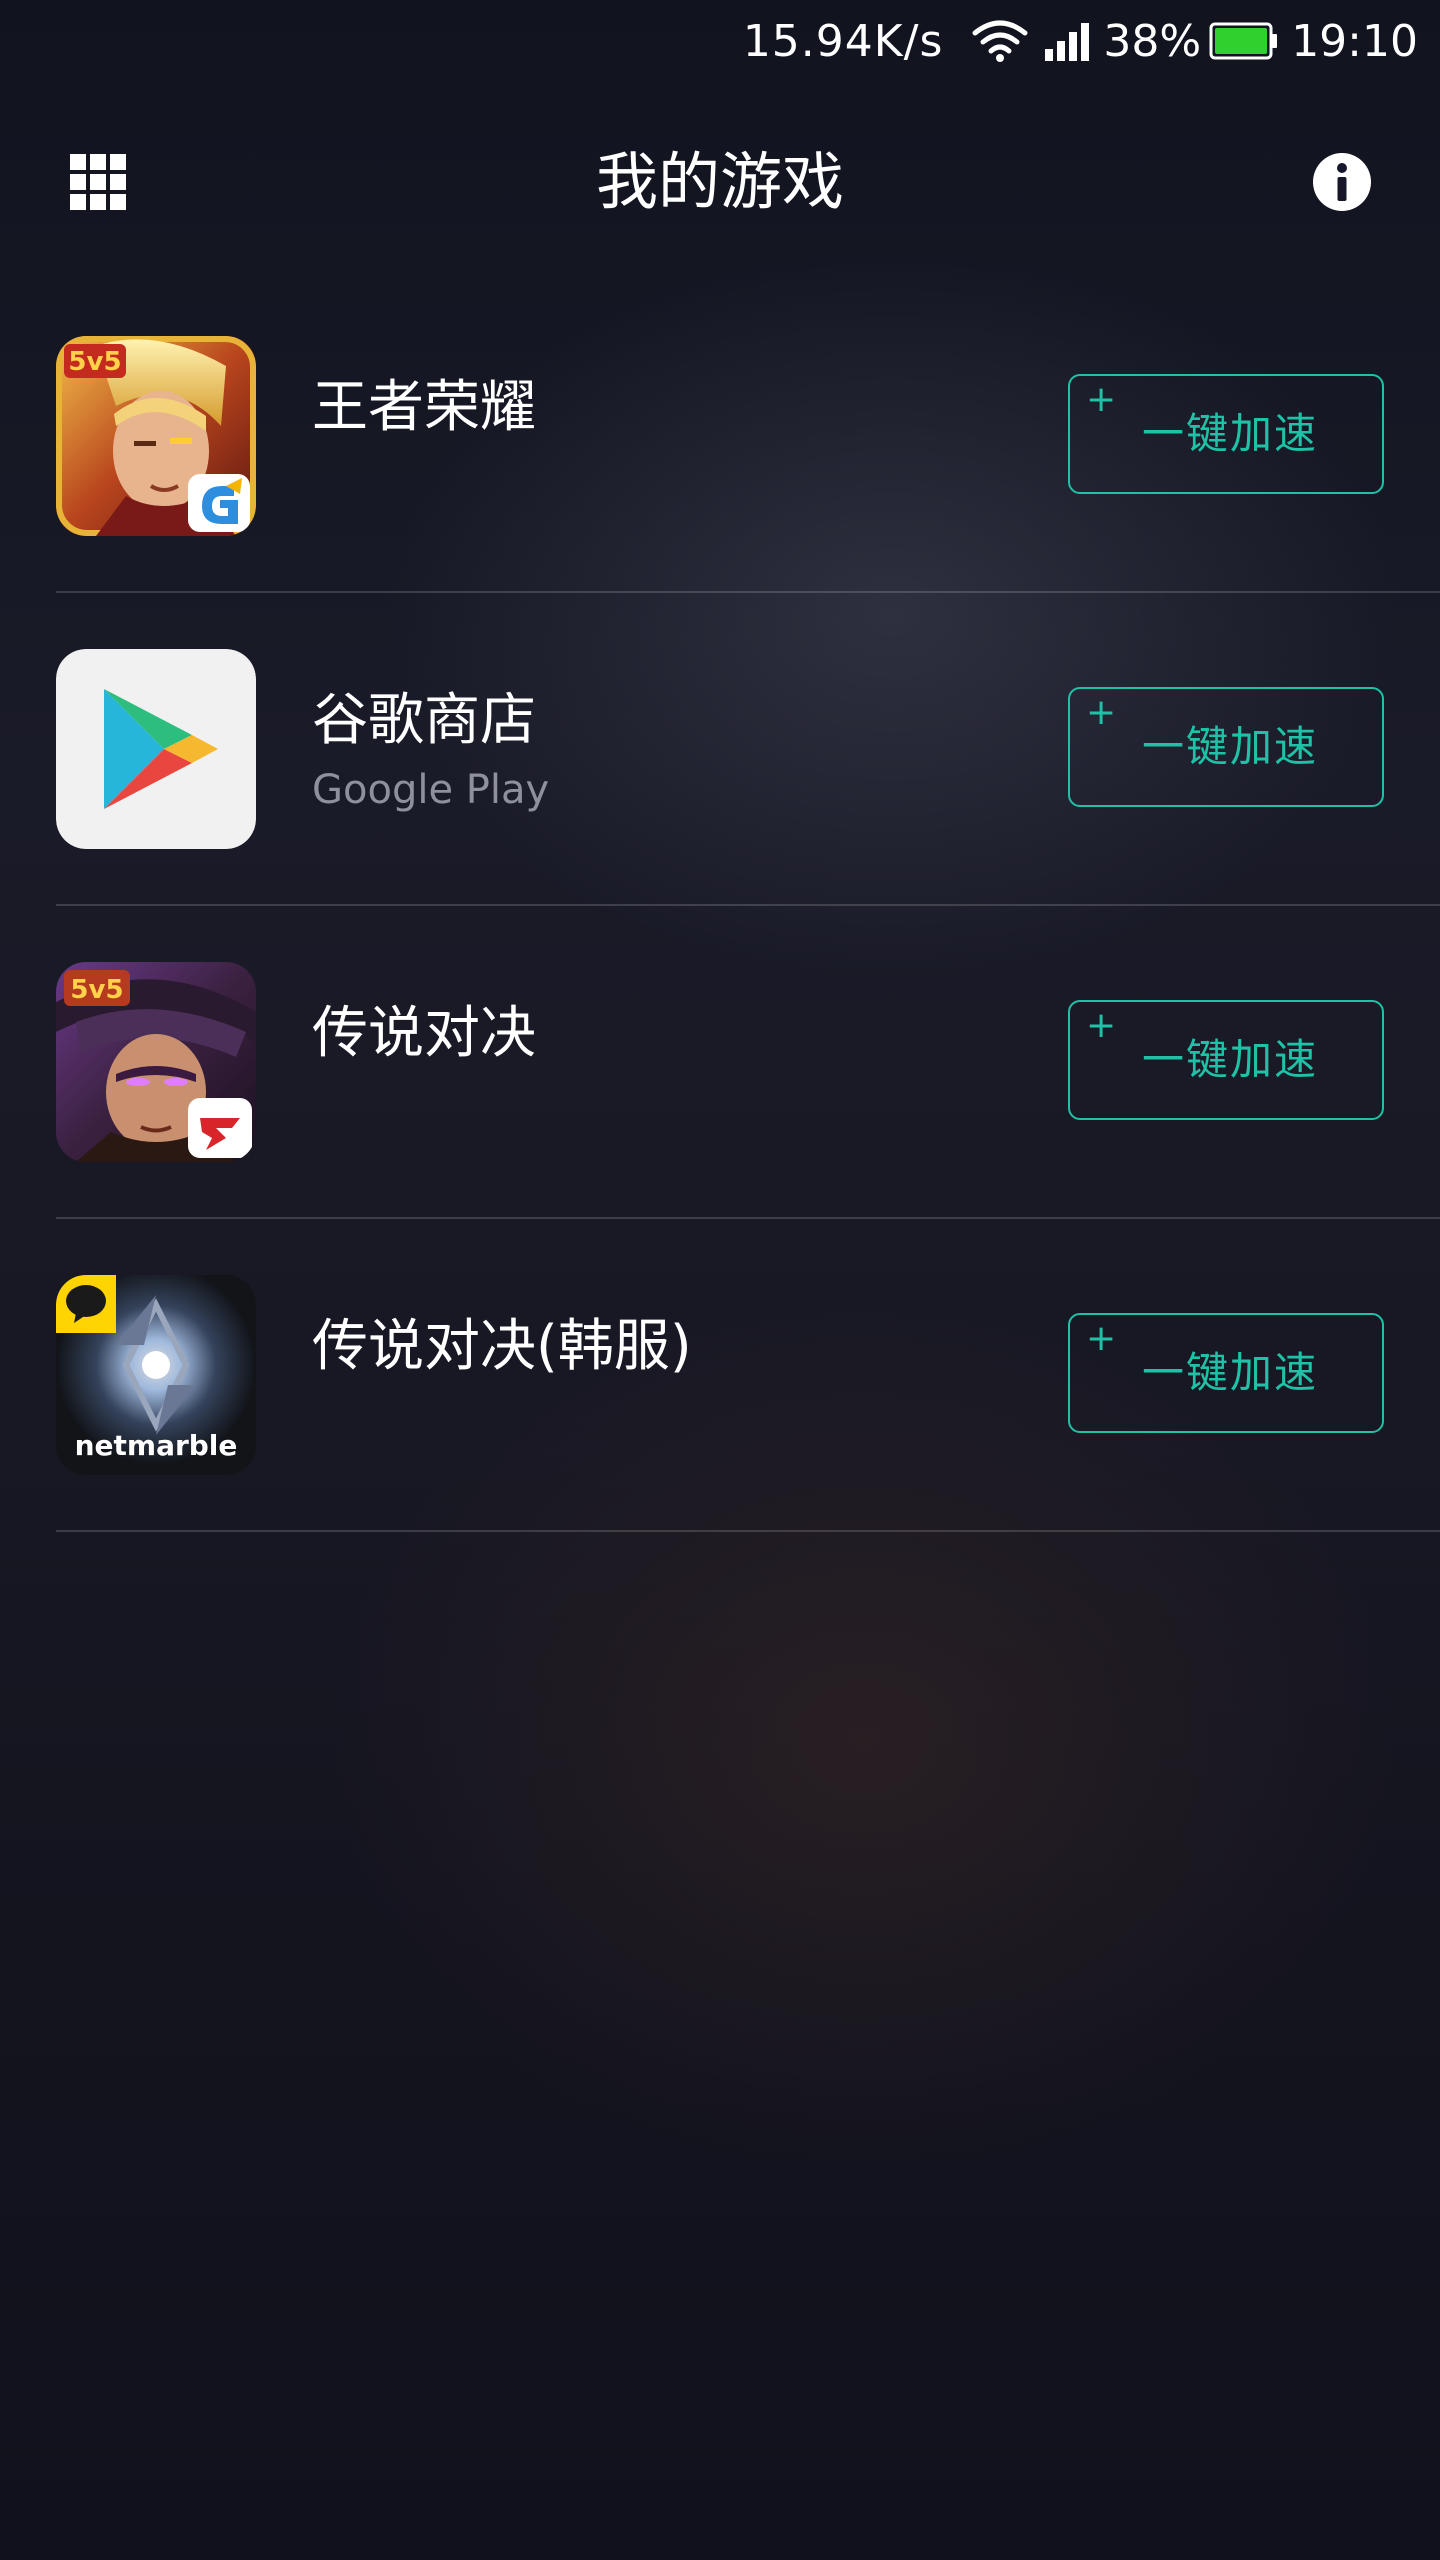  Describe the element at coordinates (156, 1445) in the screenshot. I see `netmarble-logo-text: netmarble` at that location.